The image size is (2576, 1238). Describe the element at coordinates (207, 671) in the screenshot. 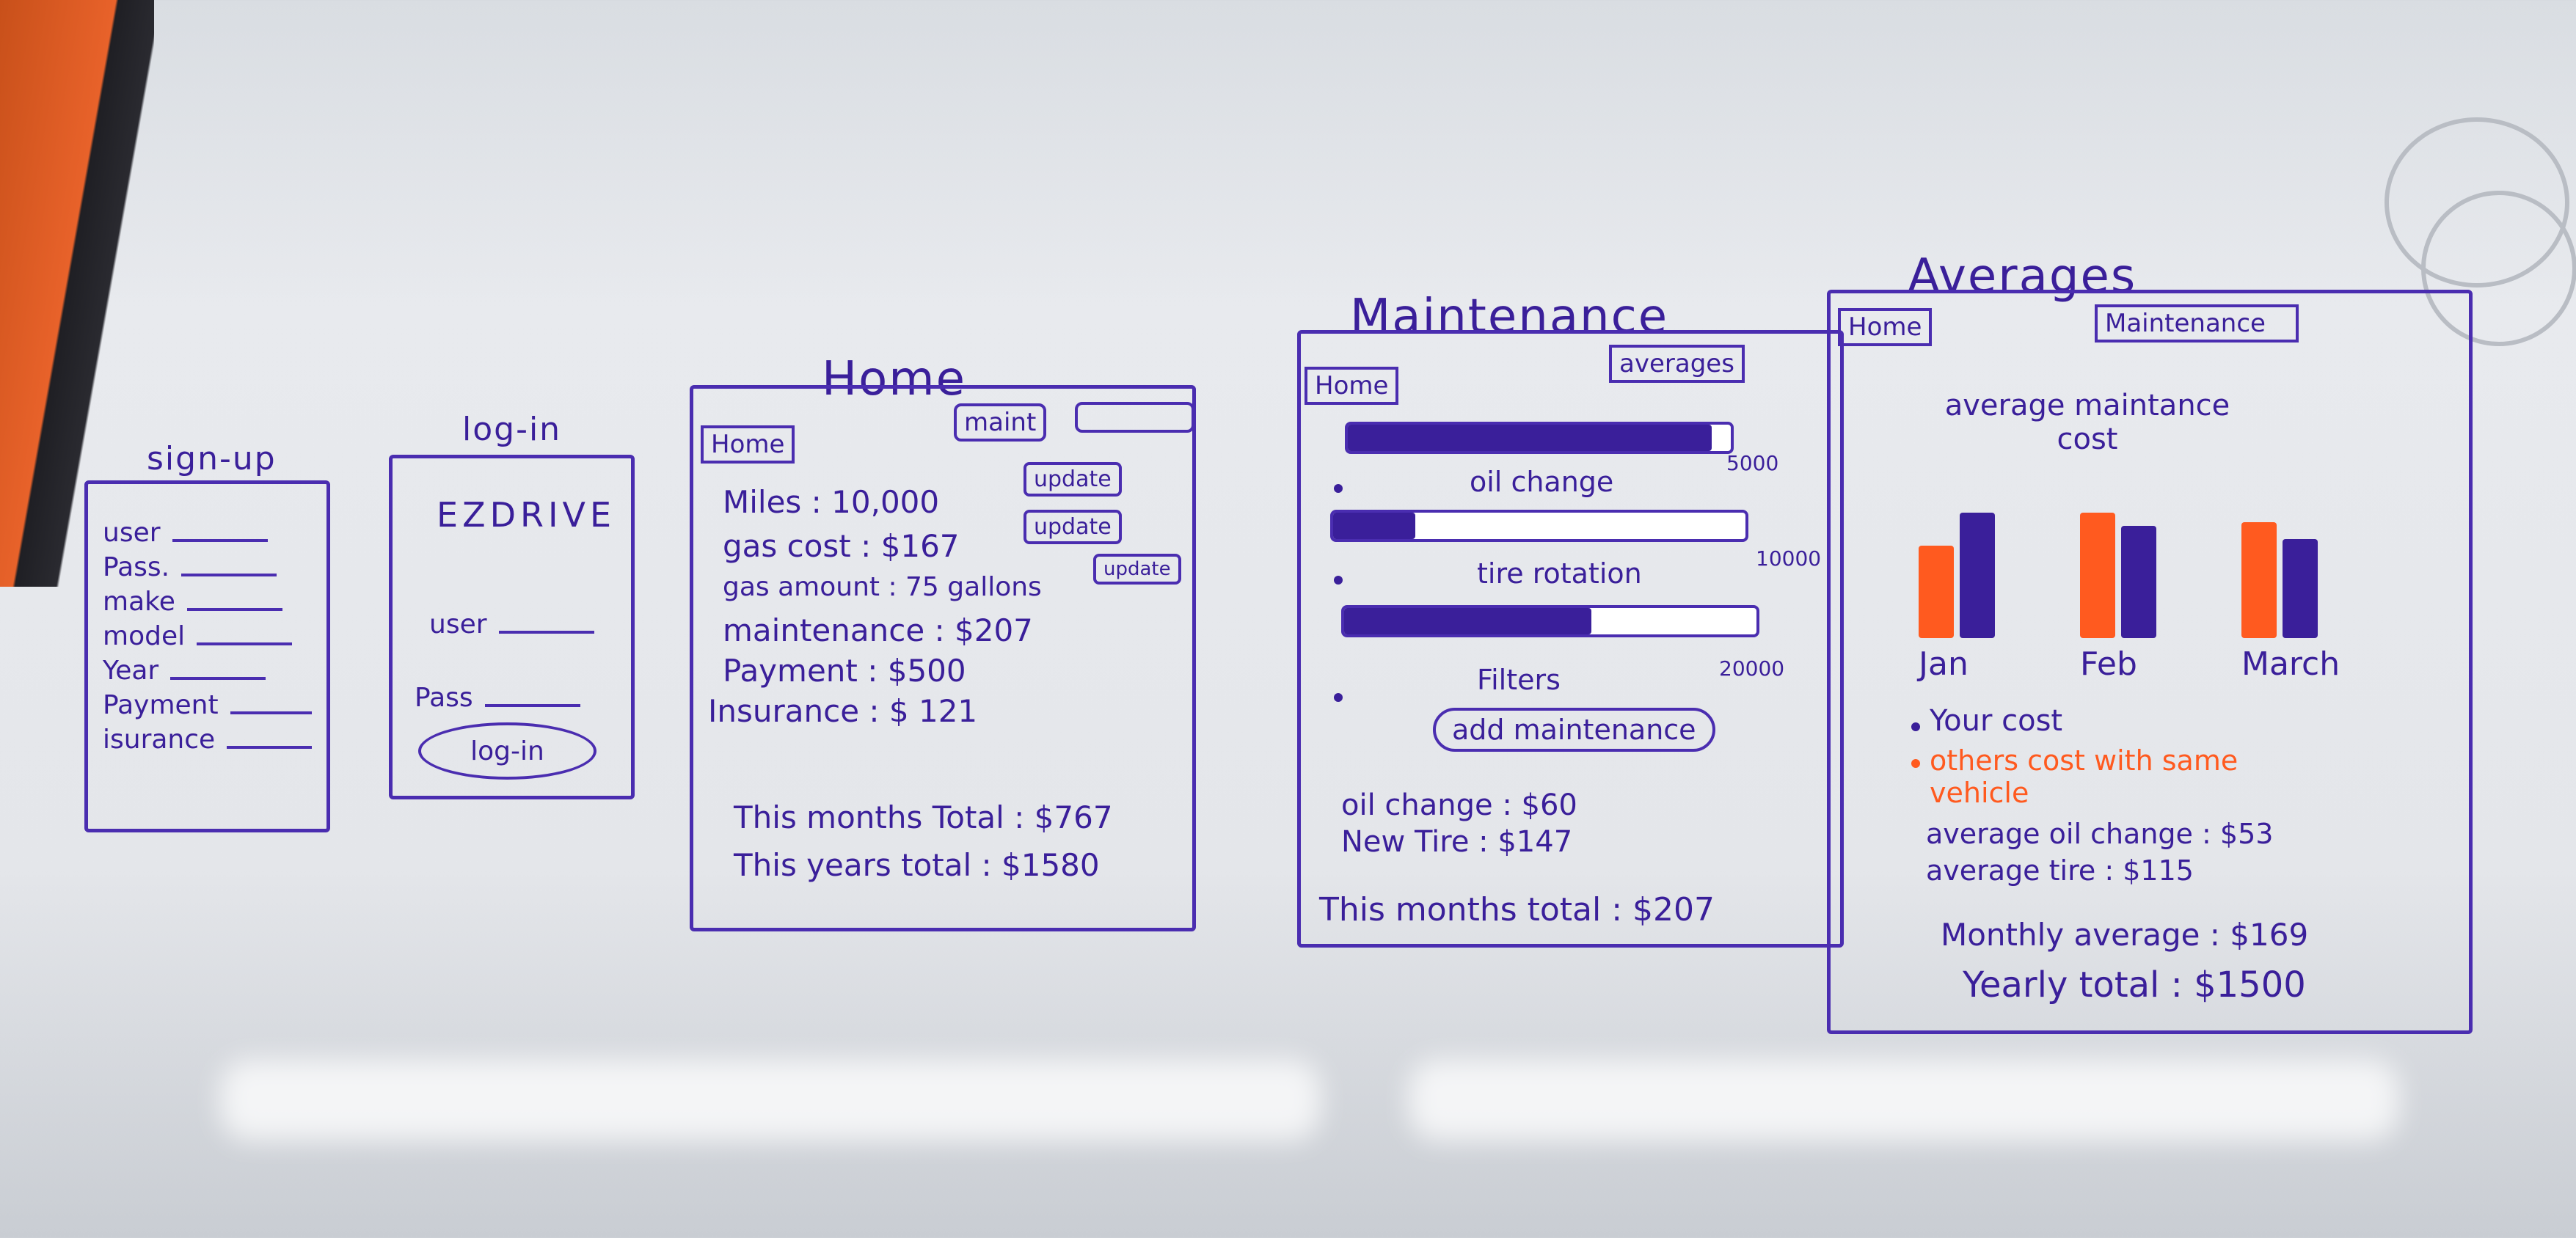

I see `signup-field: Year` at that location.